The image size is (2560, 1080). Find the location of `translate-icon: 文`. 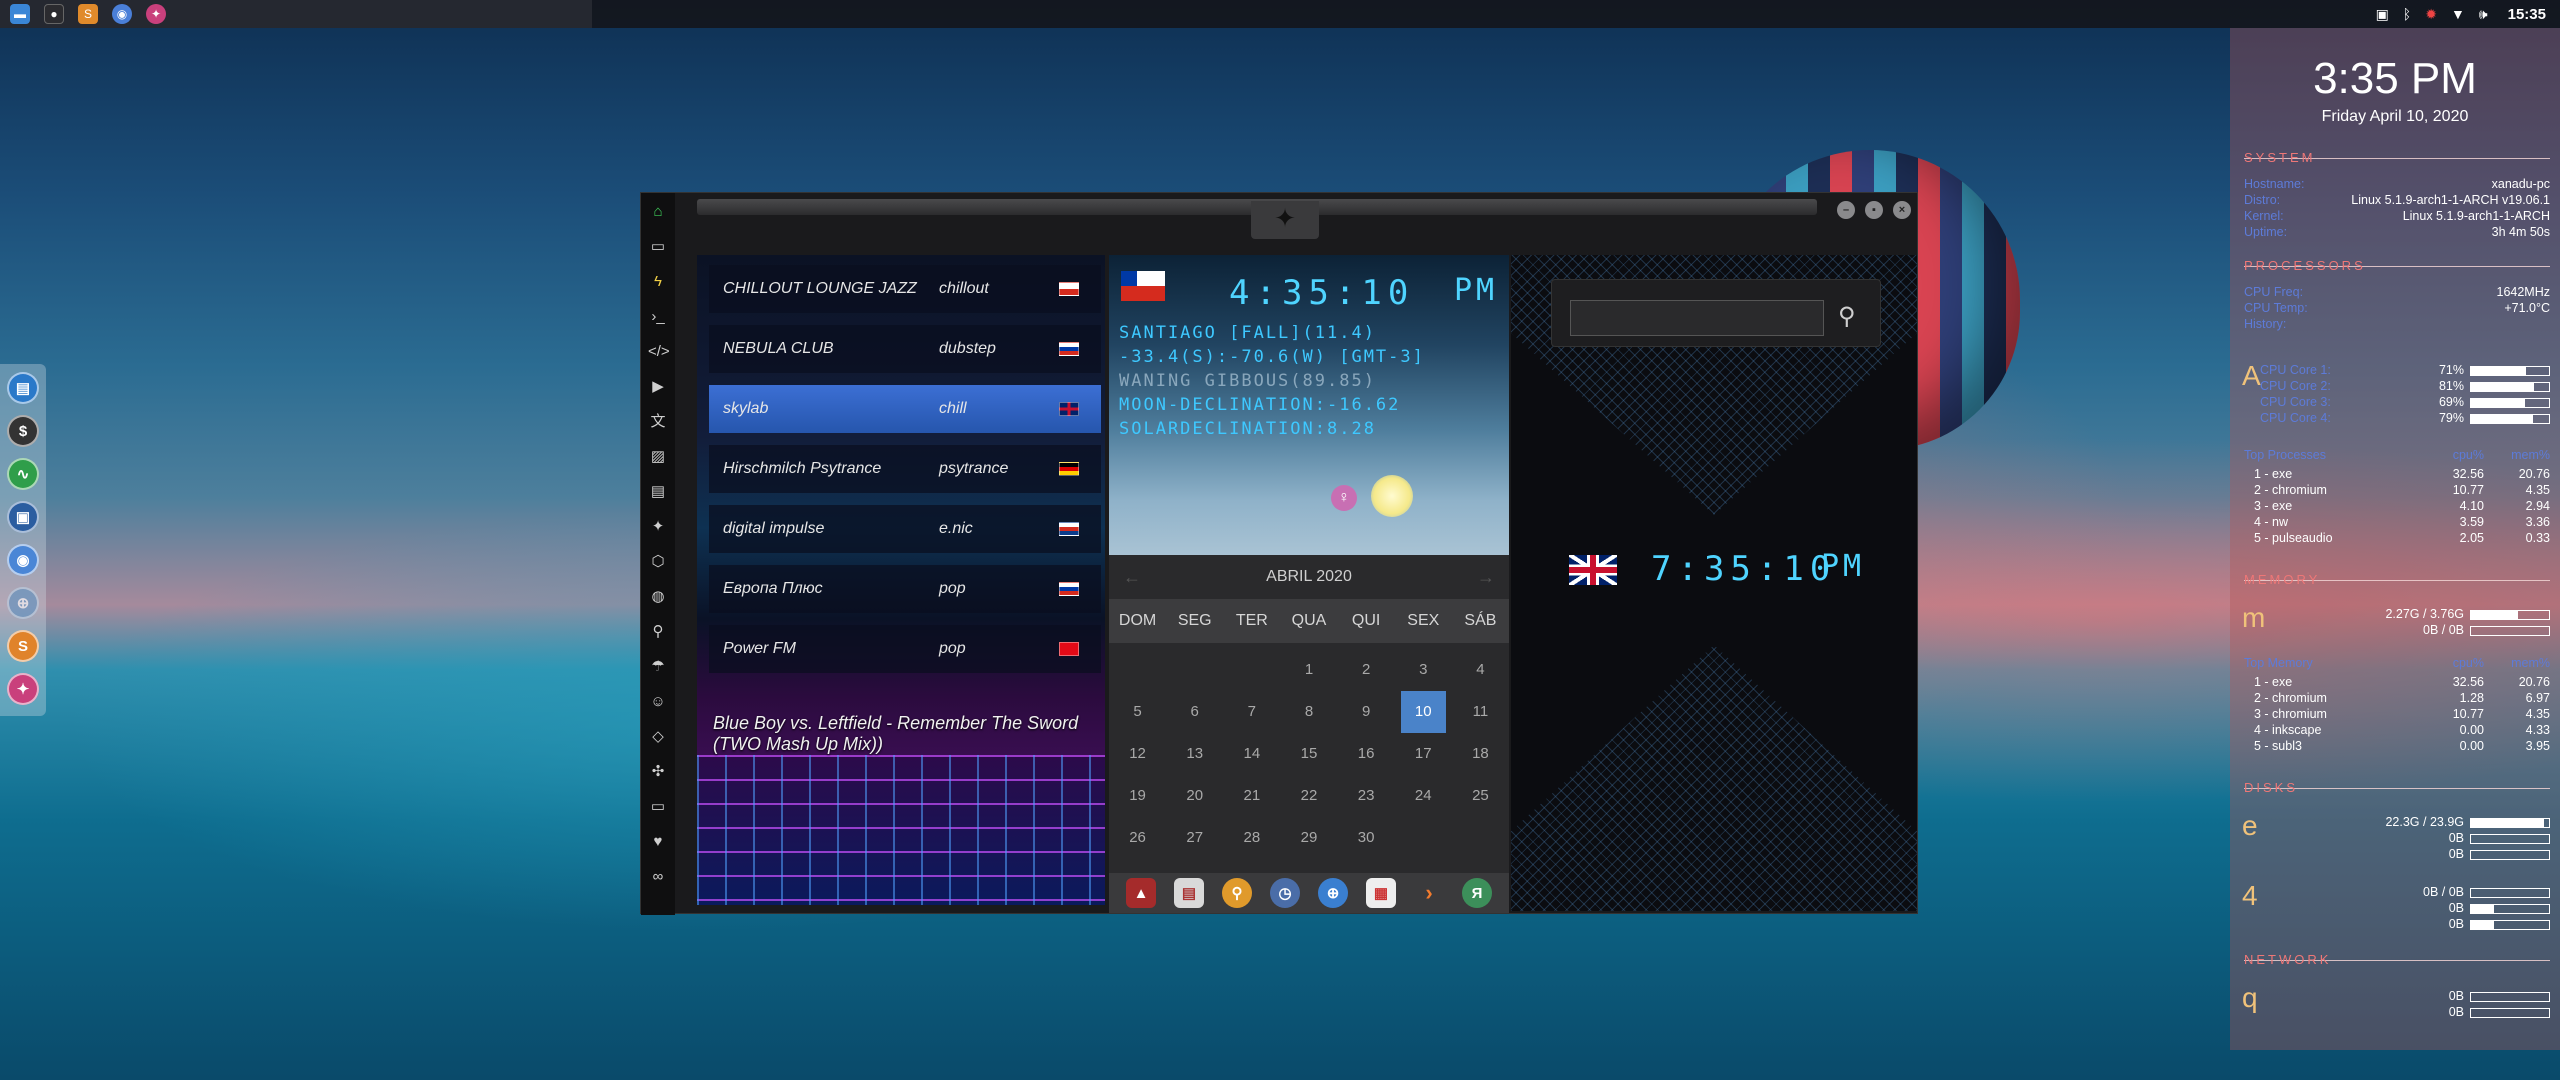

translate-icon: 文 is located at coordinates (658, 422).